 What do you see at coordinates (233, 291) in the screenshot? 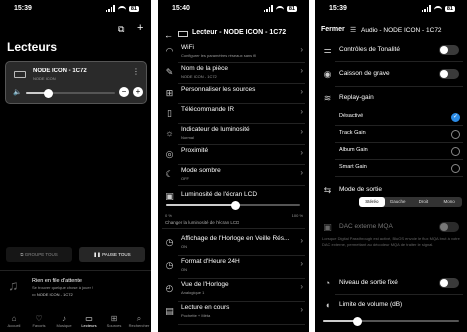
I see `settings-item: ◴ Vue de l'Horloge Analogique 1 ›` at bounding box center [233, 291].